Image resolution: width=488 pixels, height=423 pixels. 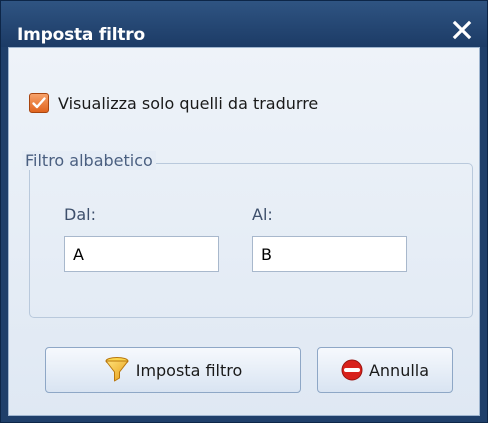 I want to click on translate-only-checkbox, so click(x=39, y=103).